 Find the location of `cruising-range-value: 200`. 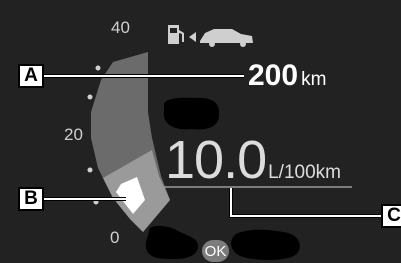

cruising-range-value: 200 is located at coordinates (273, 75).